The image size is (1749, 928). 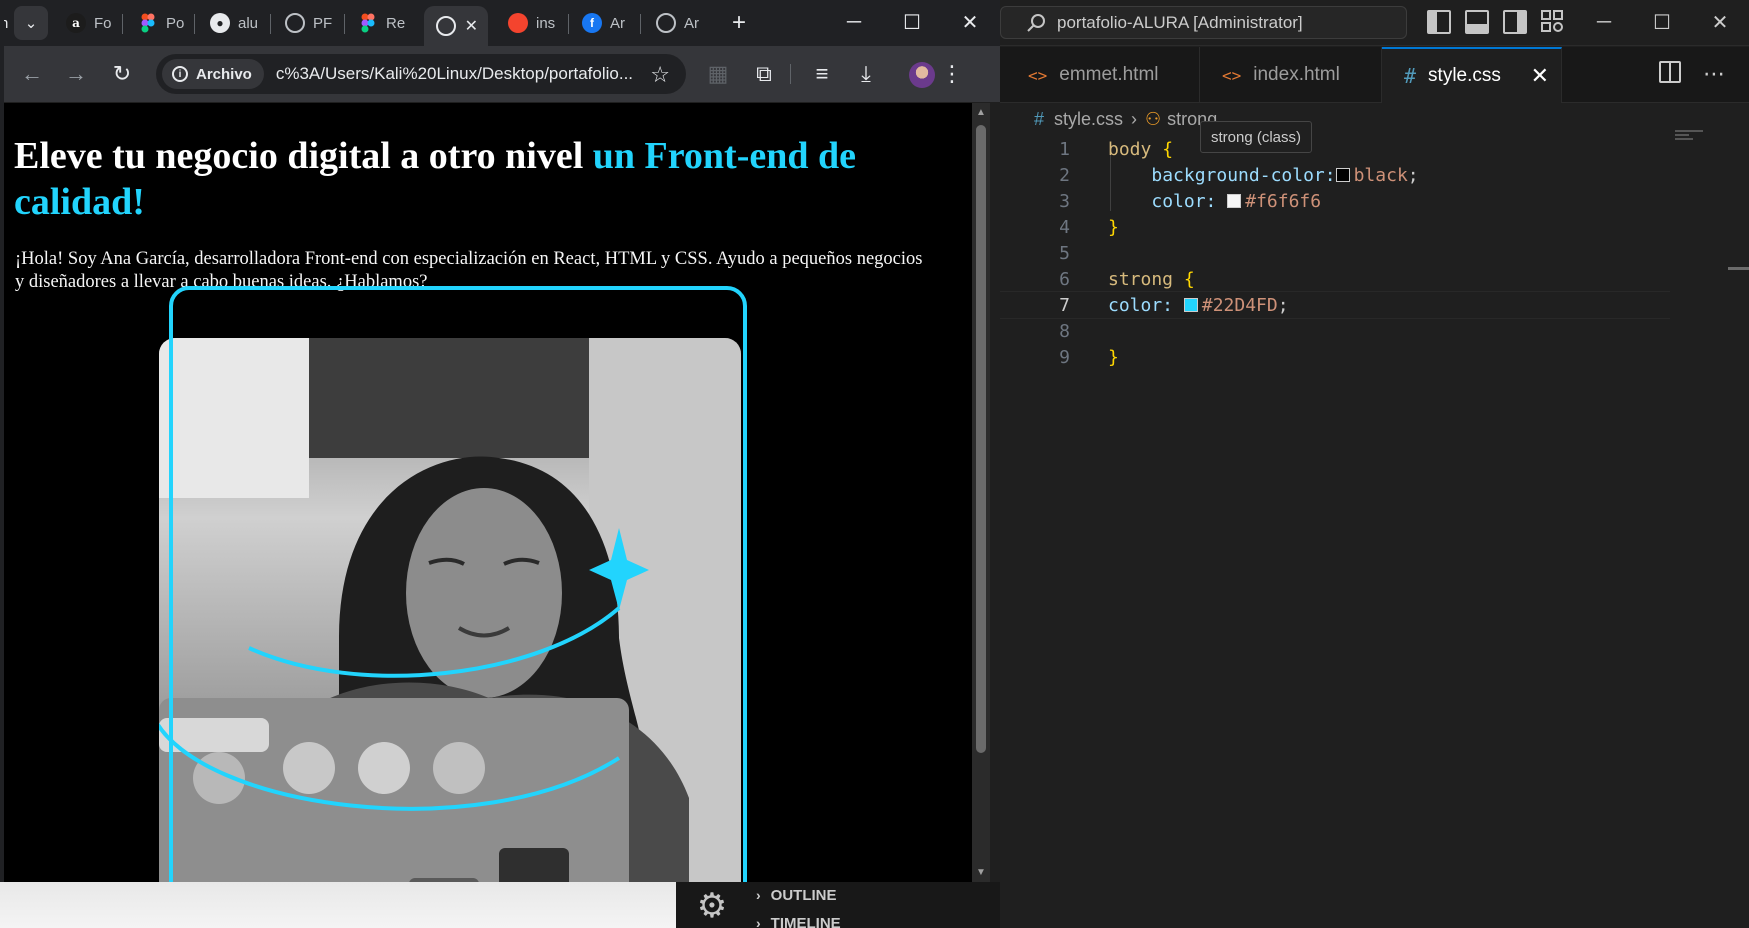 I want to click on html-file-icon: <>, so click(x=1232, y=75).